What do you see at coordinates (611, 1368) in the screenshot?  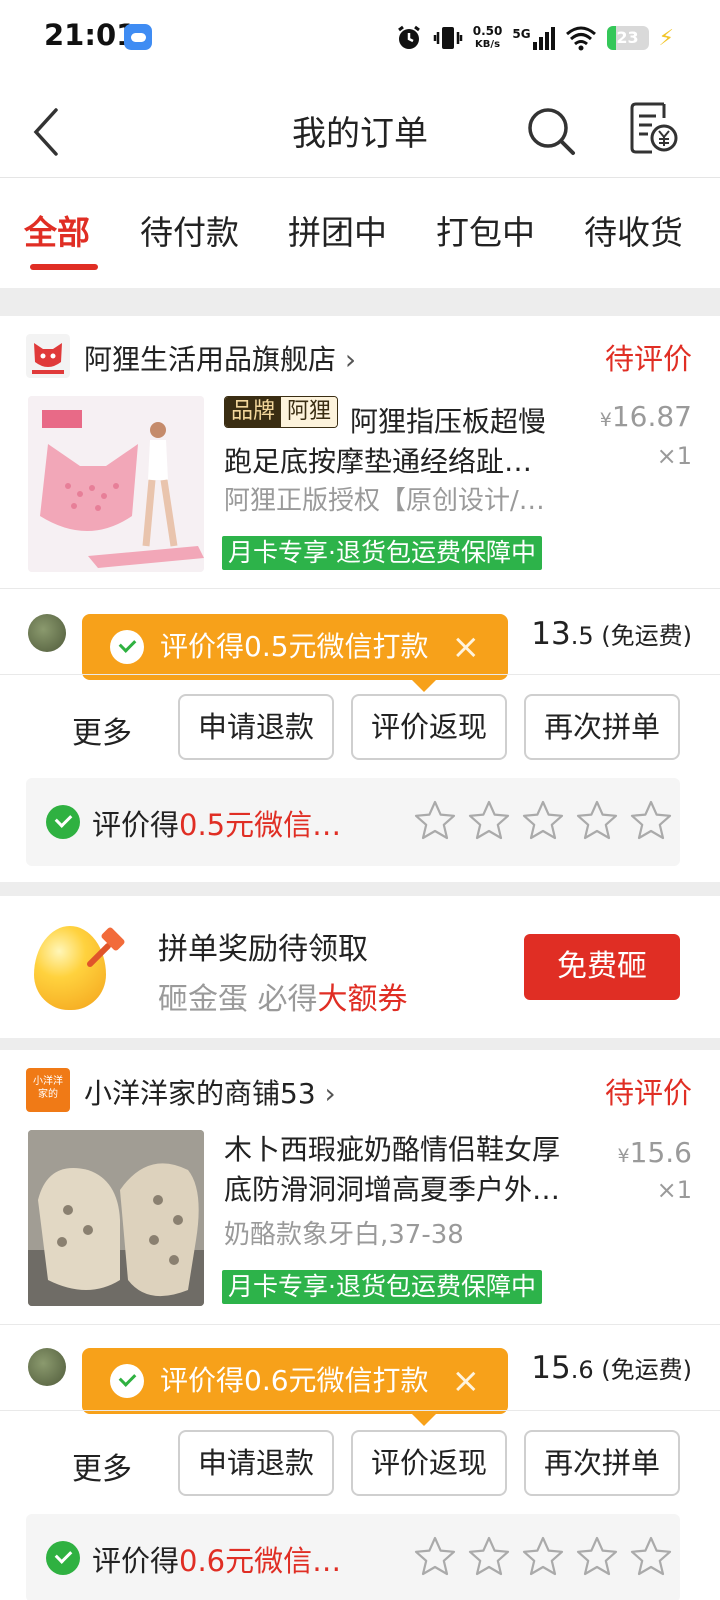 I see `order-total: 15.6 (免运费)` at bounding box center [611, 1368].